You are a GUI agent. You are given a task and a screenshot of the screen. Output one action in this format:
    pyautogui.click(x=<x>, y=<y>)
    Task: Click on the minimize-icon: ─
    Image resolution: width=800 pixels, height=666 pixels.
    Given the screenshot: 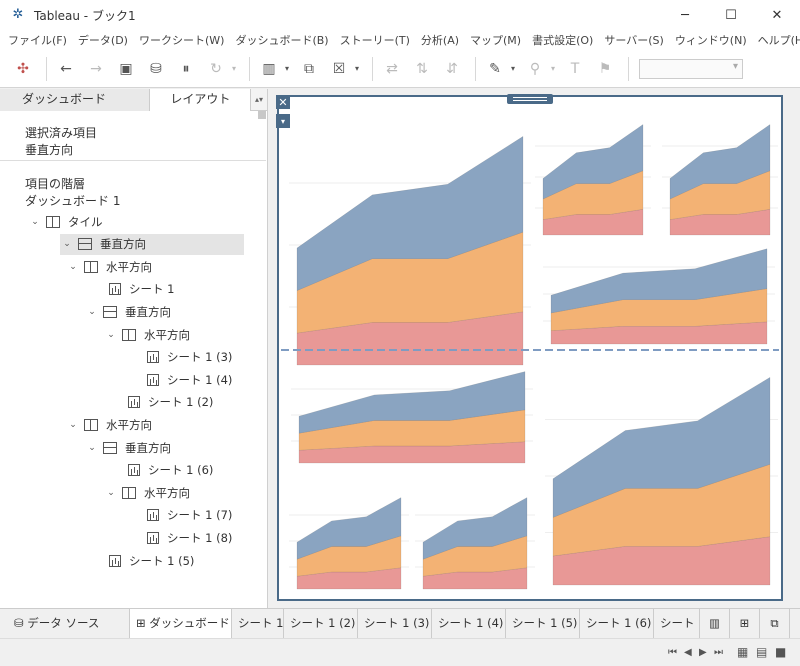 What is the action you would take?
    pyautogui.click(x=685, y=15)
    